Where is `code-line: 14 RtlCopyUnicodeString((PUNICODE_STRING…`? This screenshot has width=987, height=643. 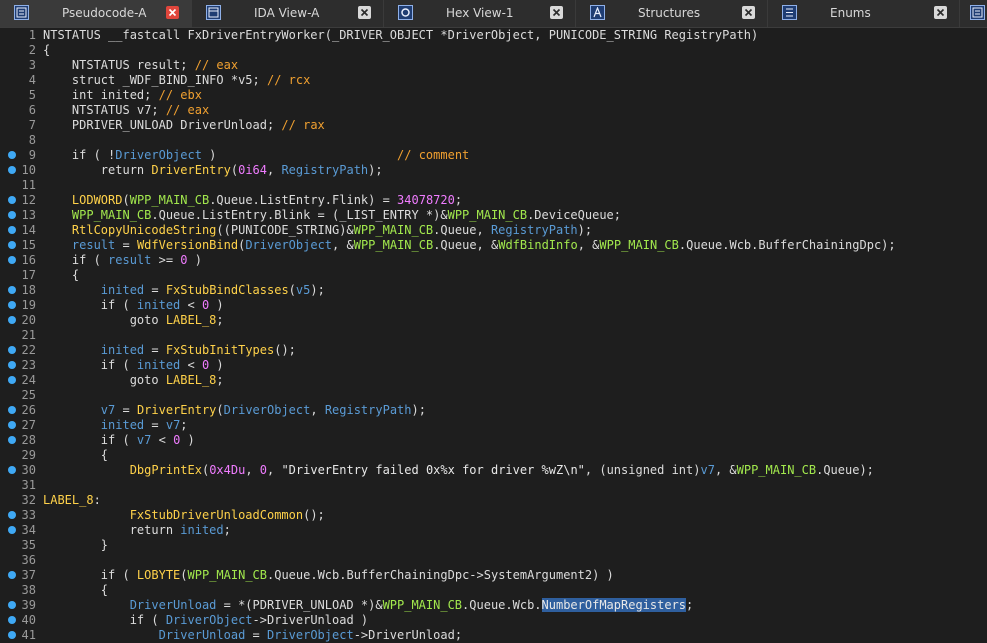 code-line: 14 RtlCopyUnicodeString((PUNICODE_STRING… is located at coordinates (493, 230).